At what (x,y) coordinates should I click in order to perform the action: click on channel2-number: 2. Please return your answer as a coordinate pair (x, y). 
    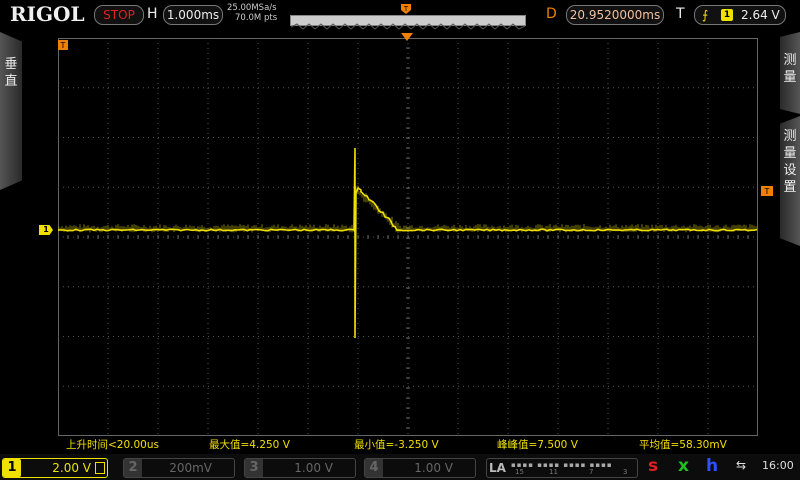
    Looking at the image, I should click on (133, 468).